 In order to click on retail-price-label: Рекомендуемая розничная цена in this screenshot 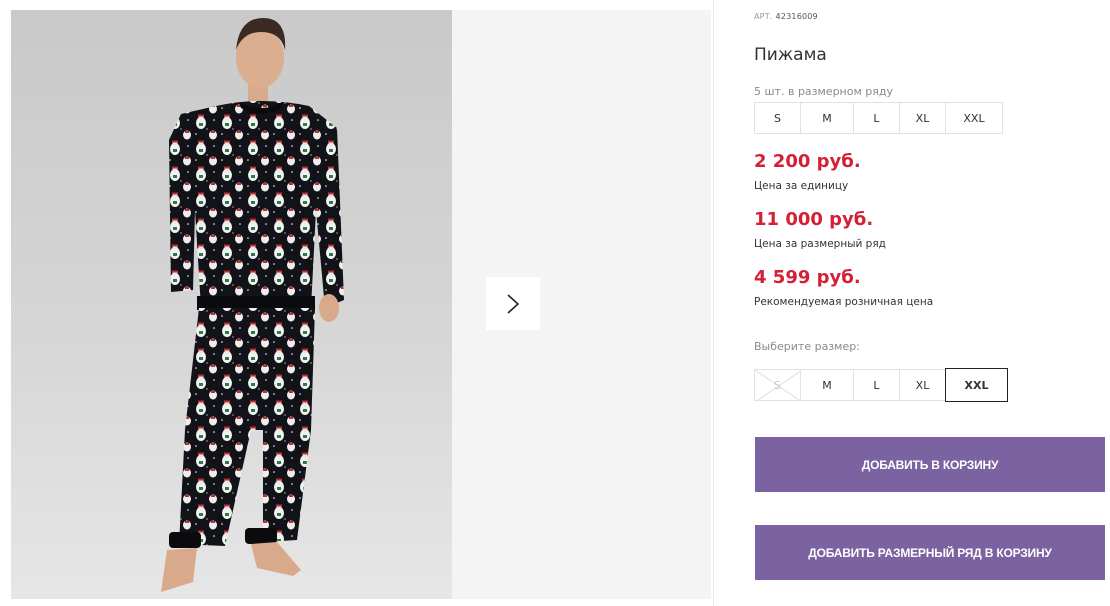, I will do `click(844, 302)`.